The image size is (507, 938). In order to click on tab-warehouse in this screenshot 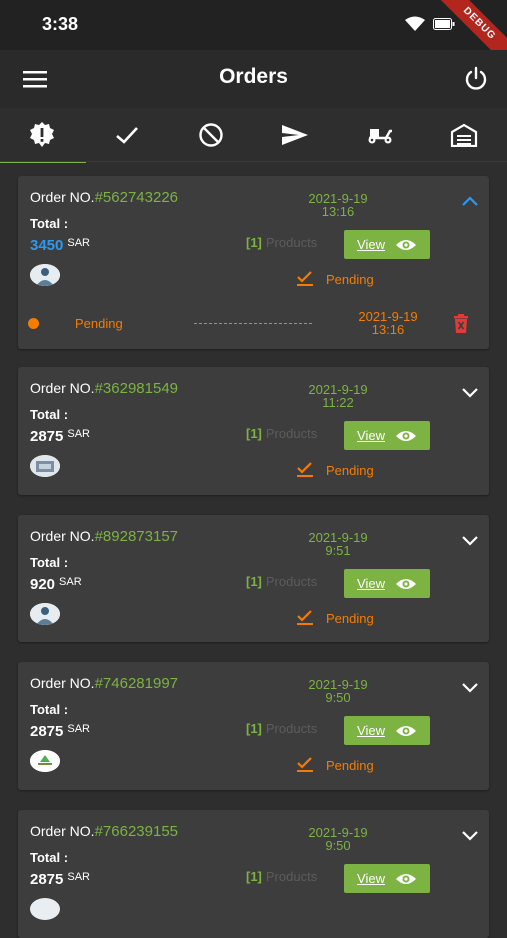, I will do `click(464, 135)`.